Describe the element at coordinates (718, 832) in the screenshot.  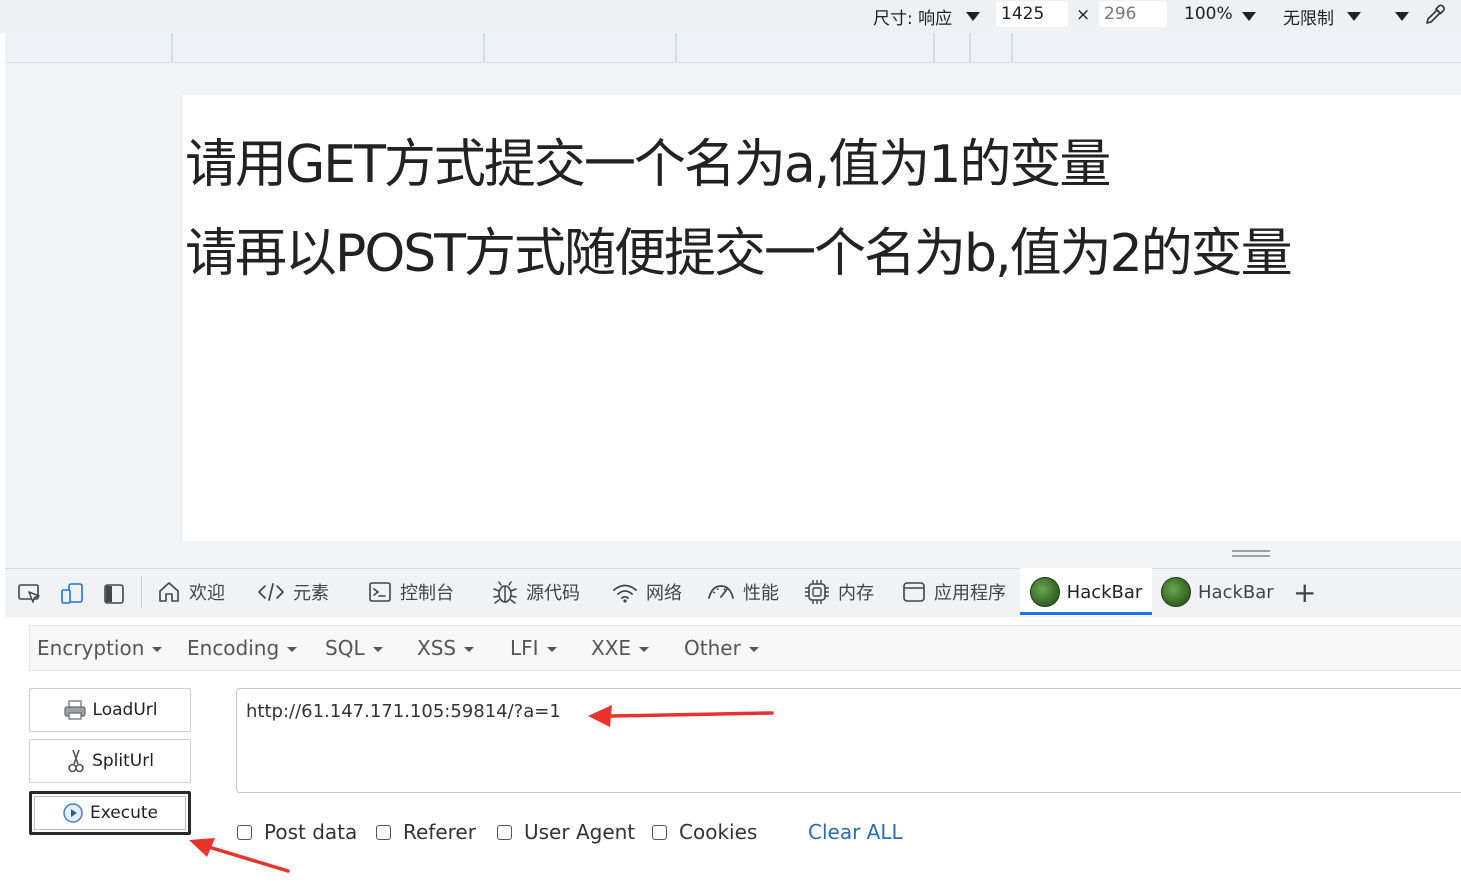
I see `option-label: Cookies` at that location.